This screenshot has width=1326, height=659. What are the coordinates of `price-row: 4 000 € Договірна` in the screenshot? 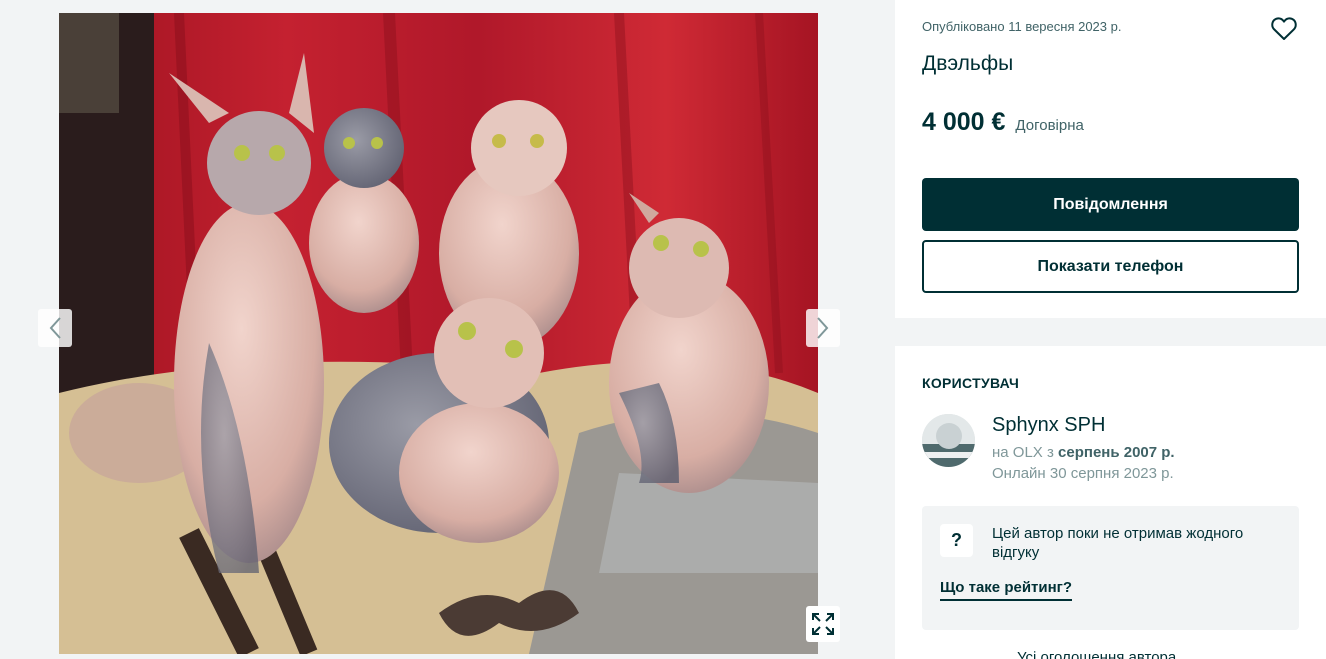 It's located at (1003, 122).